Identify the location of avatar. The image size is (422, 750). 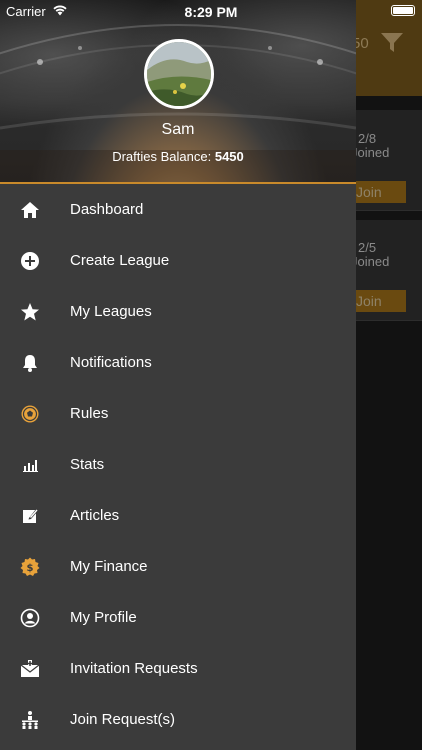
(179, 74).